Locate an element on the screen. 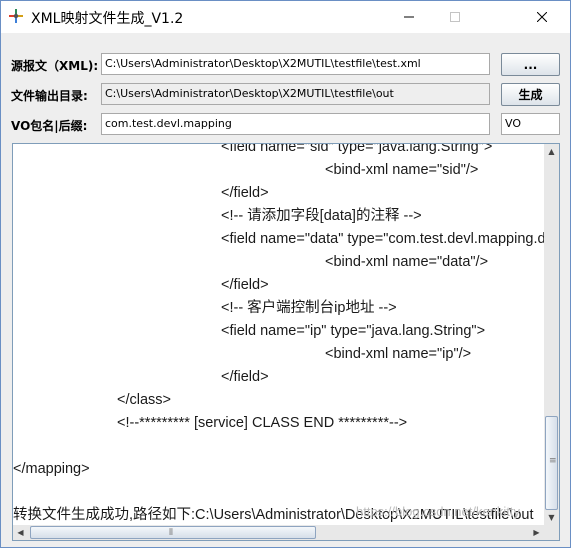 The image size is (571, 548). output-line: <!-- 客户端控制台ip地址 --> is located at coordinates (309, 308).